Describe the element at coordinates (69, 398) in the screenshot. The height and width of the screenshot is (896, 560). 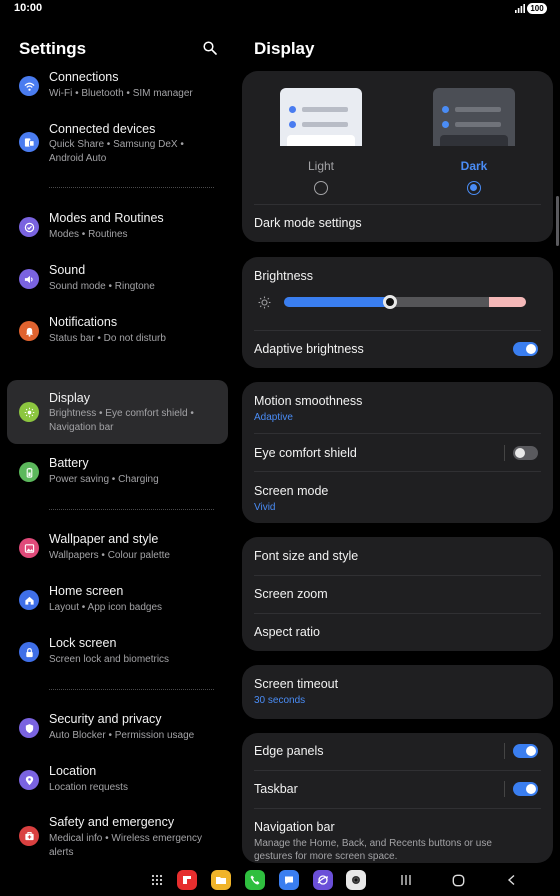
I see `sidebar-item-label: Display` at that location.